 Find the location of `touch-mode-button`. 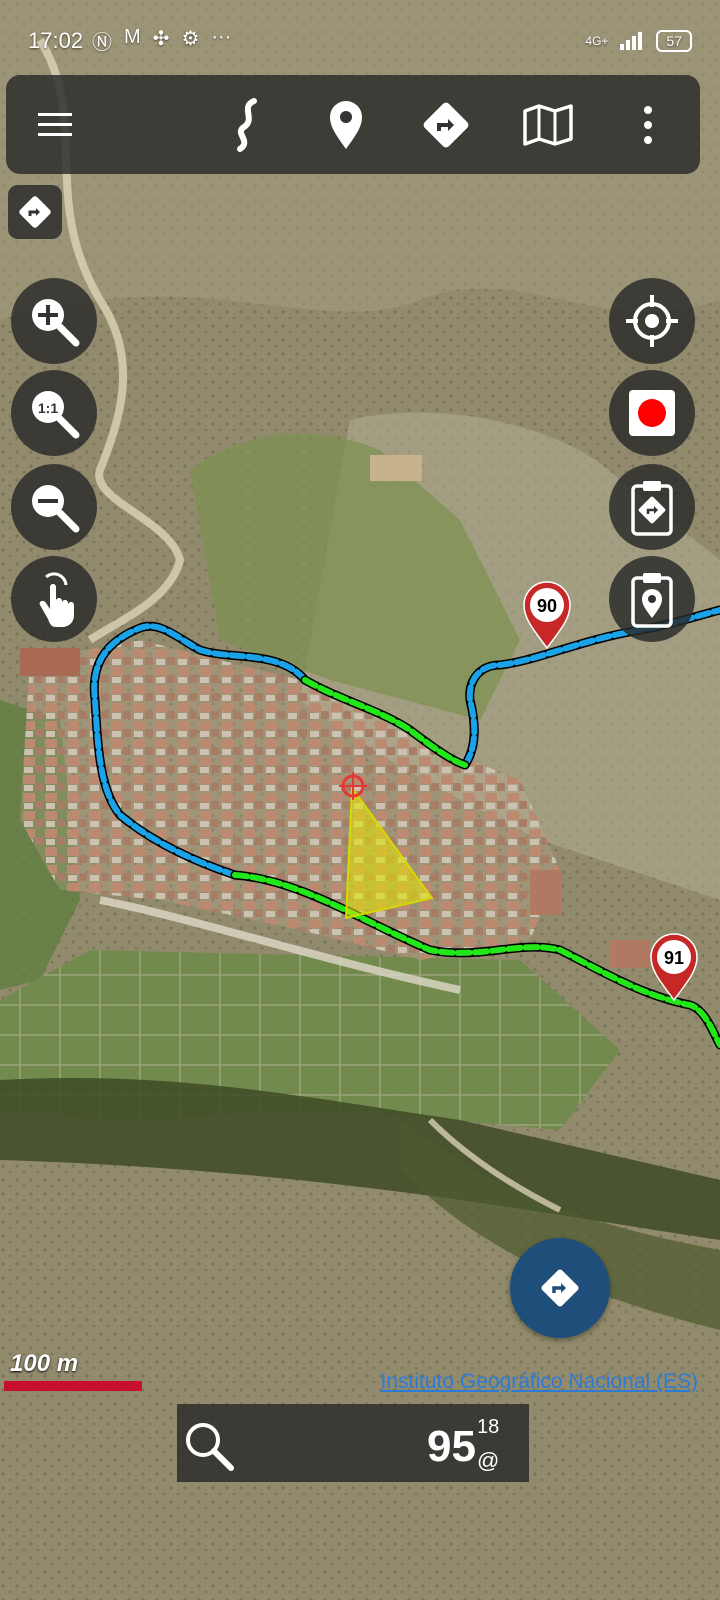

touch-mode-button is located at coordinates (54, 599).